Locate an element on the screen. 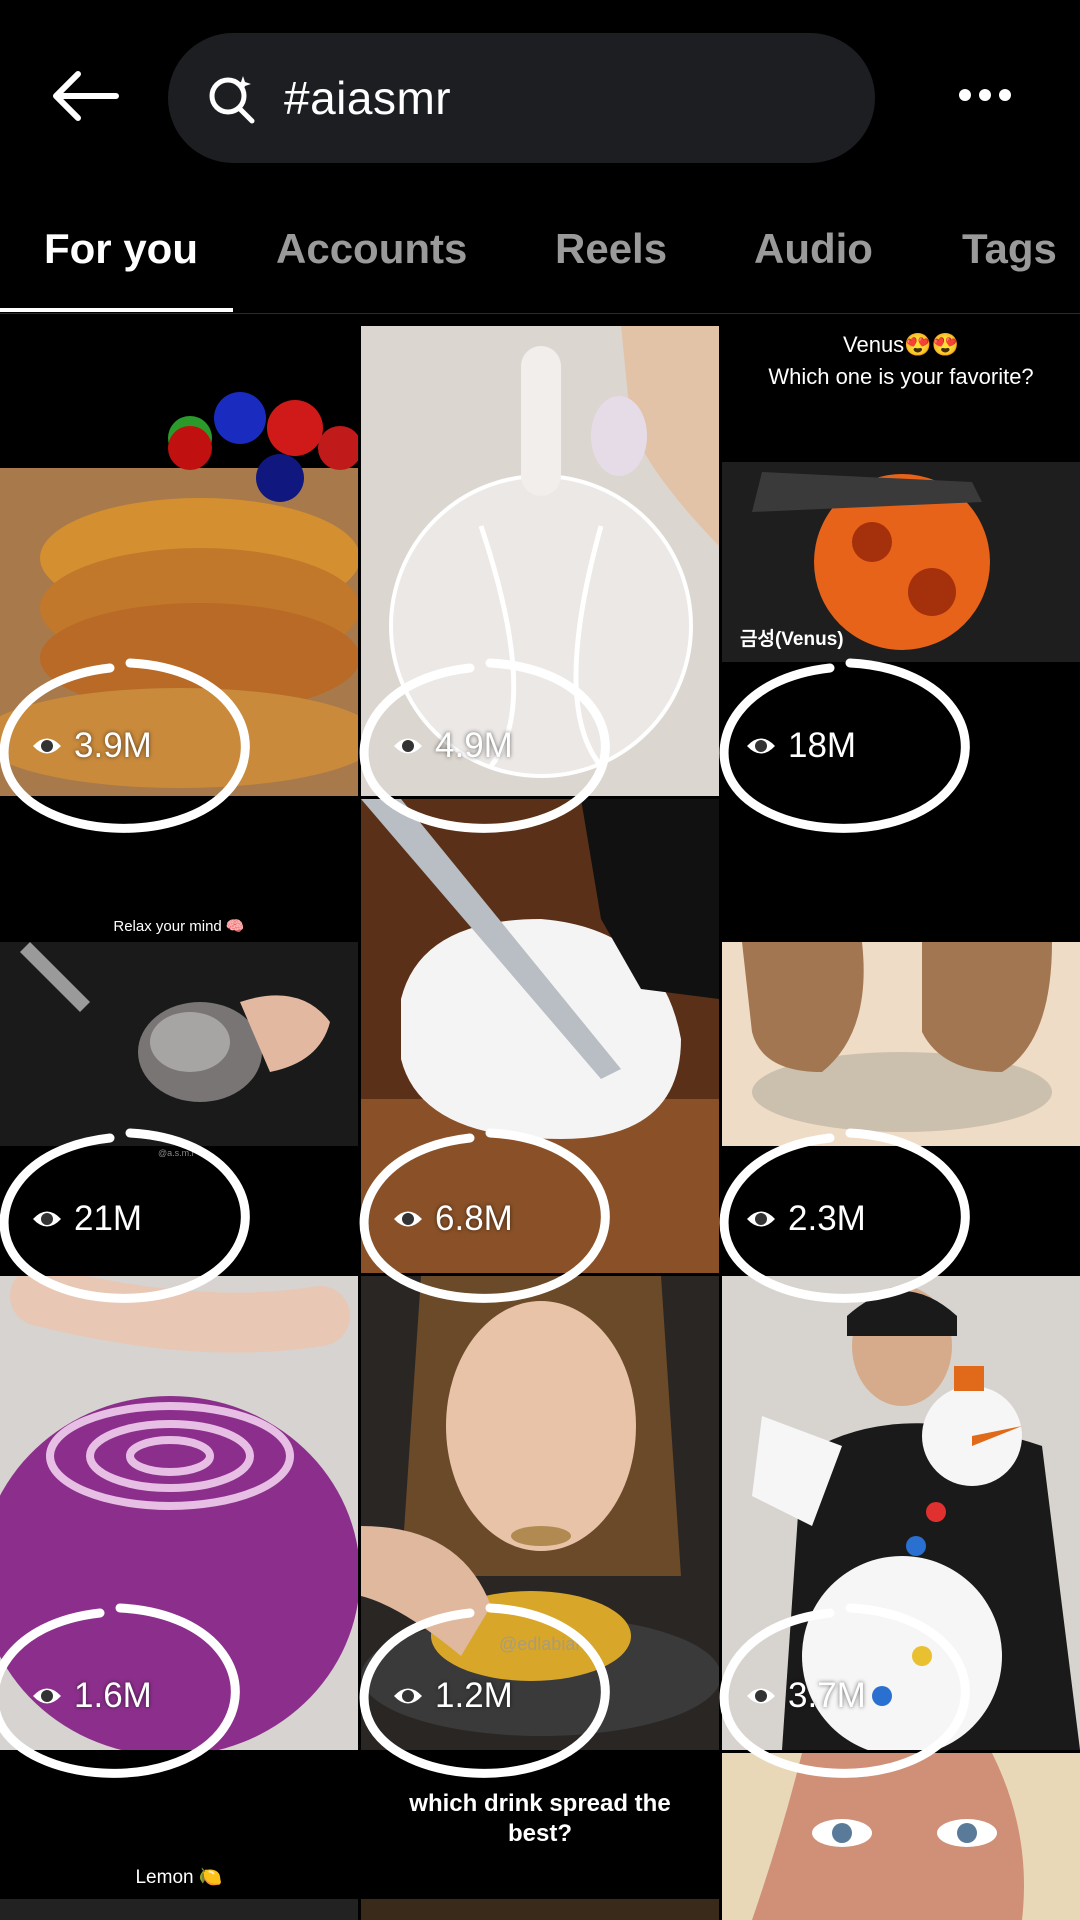 The width and height of the screenshot is (1080, 1920). active-tab-indicator is located at coordinates (116, 310).